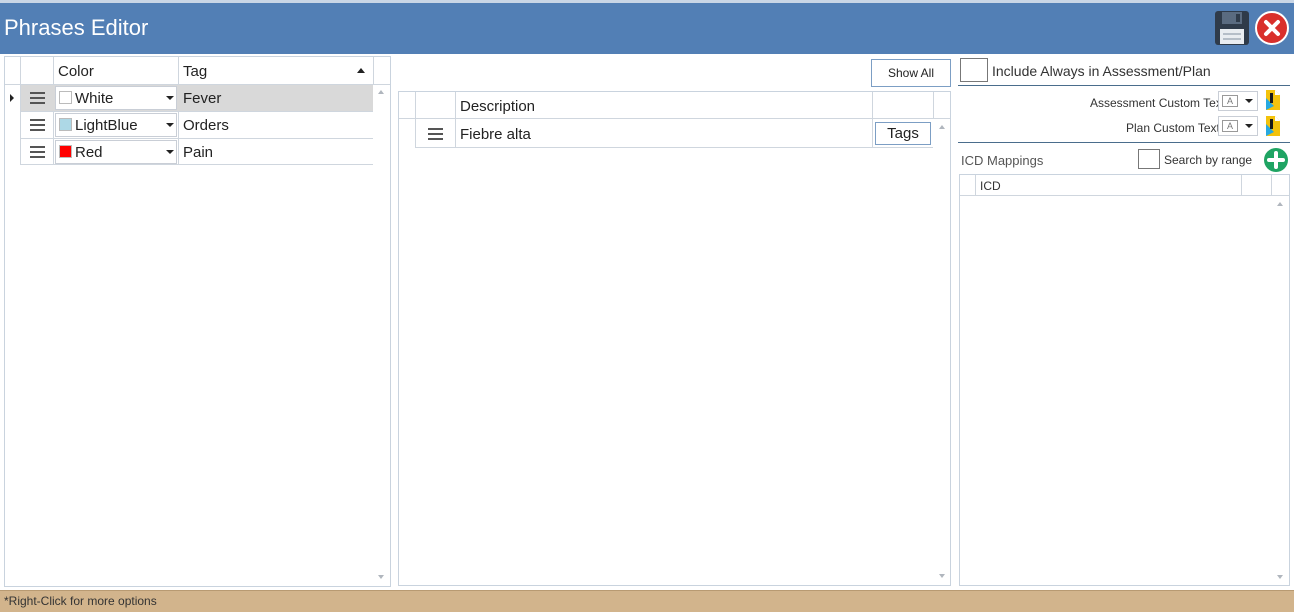 This screenshot has width=1294, height=612. I want to click on tags-button: Tags, so click(903, 133).